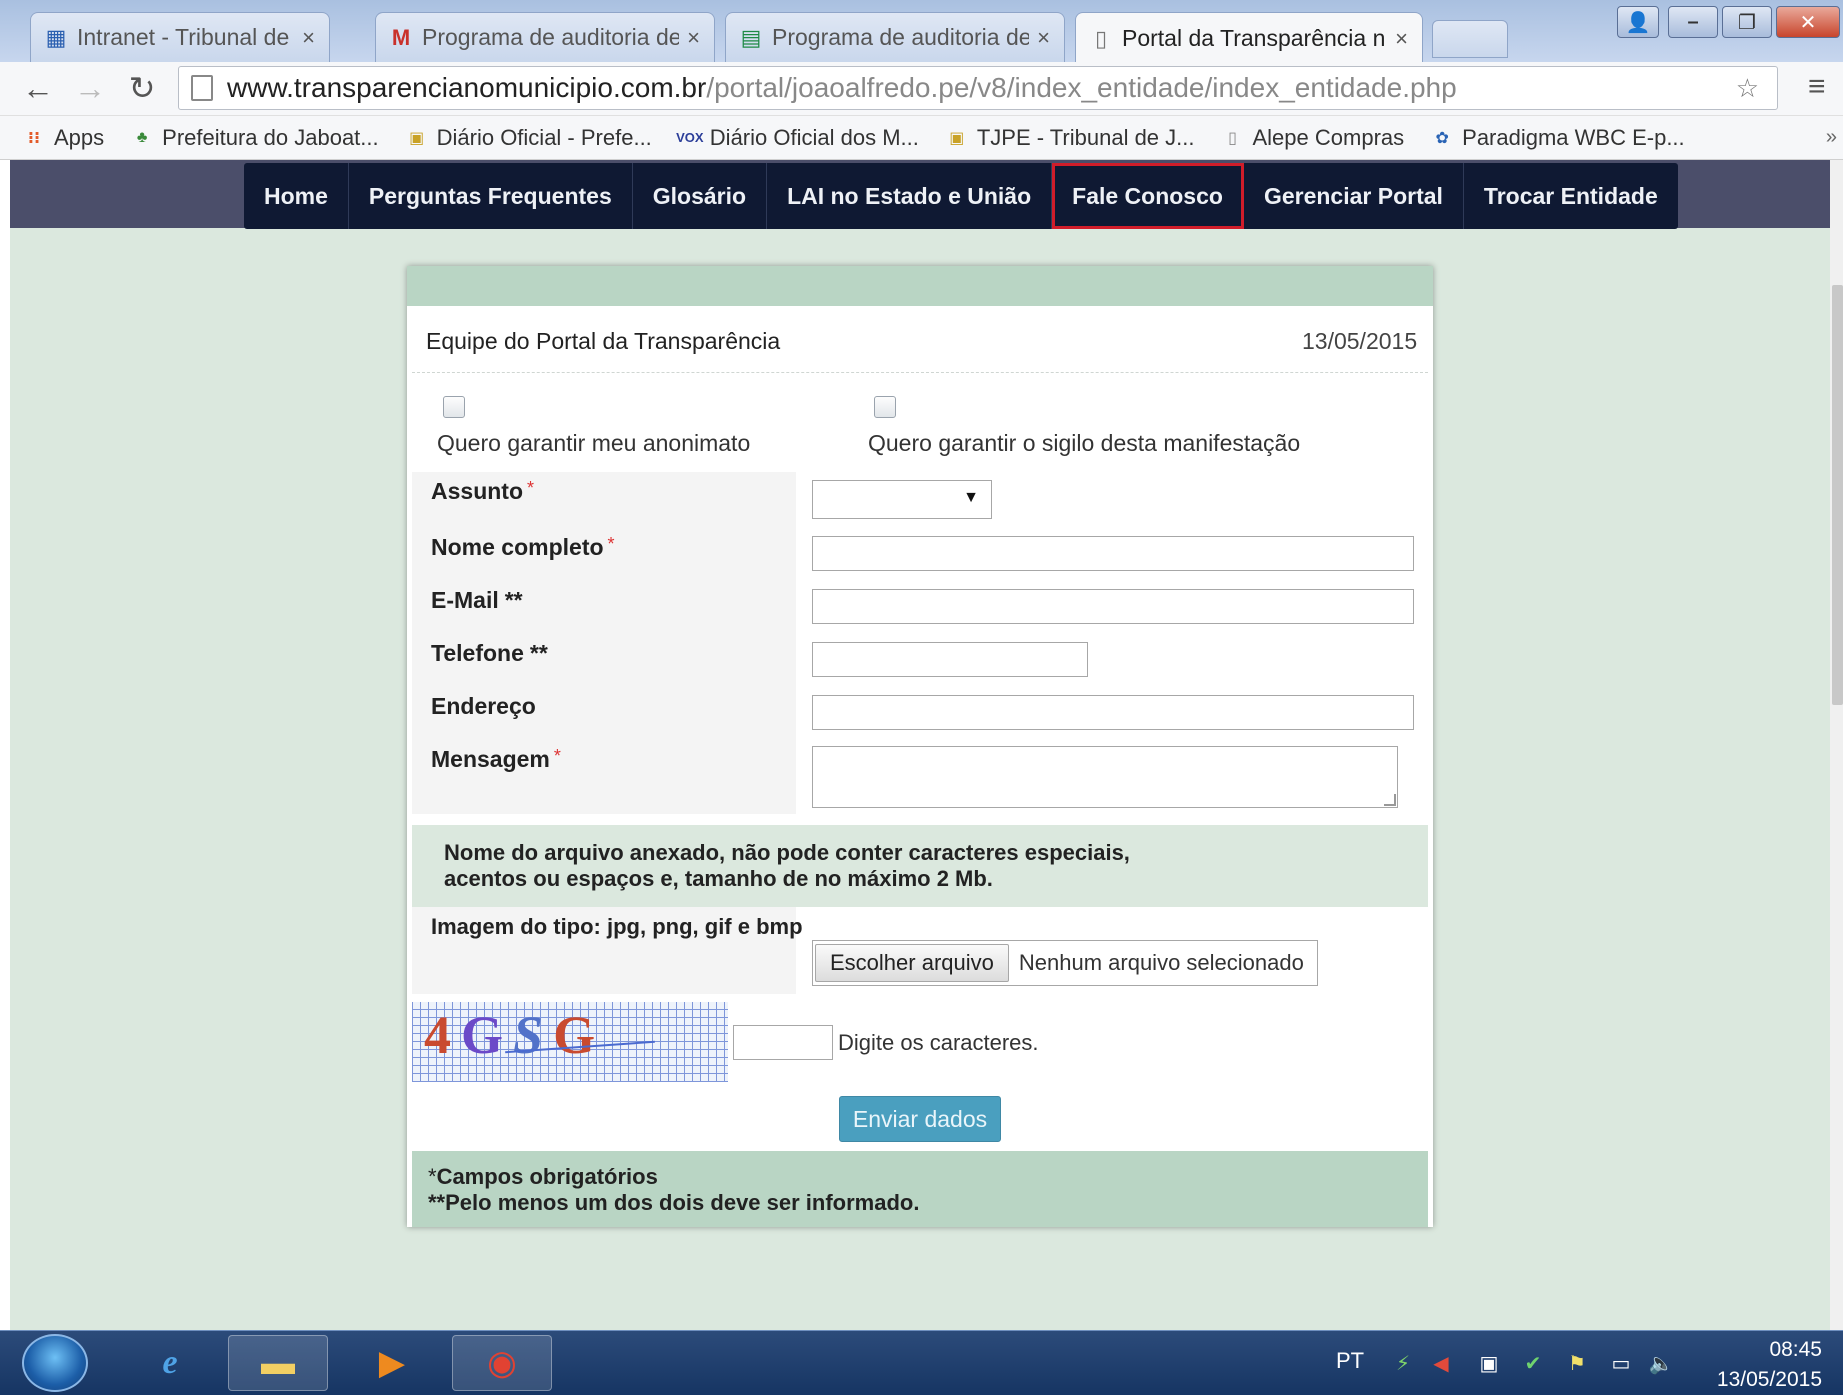  I want to click on form-date: 13/05/2015, so click(1360, 341).